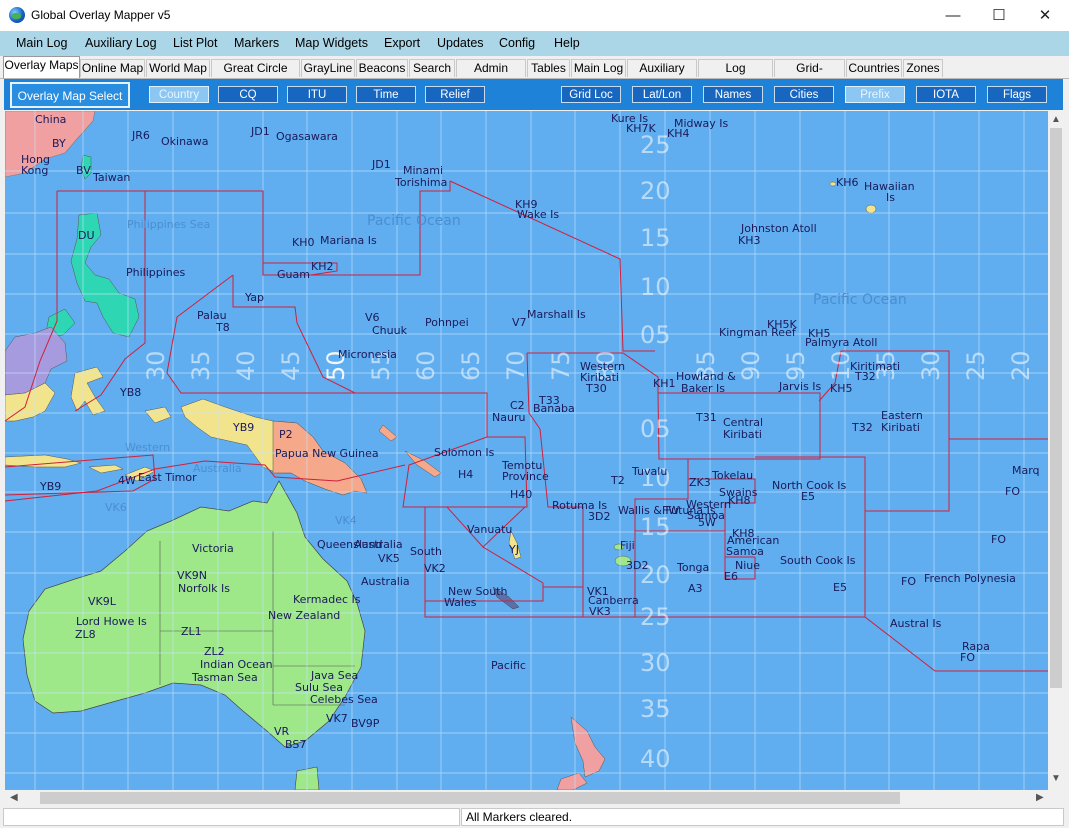 The image size is (1069, 828). Describe the element at coordinates (390, 330) in the screenshot. I see `map-label: Chuuk` at that location.